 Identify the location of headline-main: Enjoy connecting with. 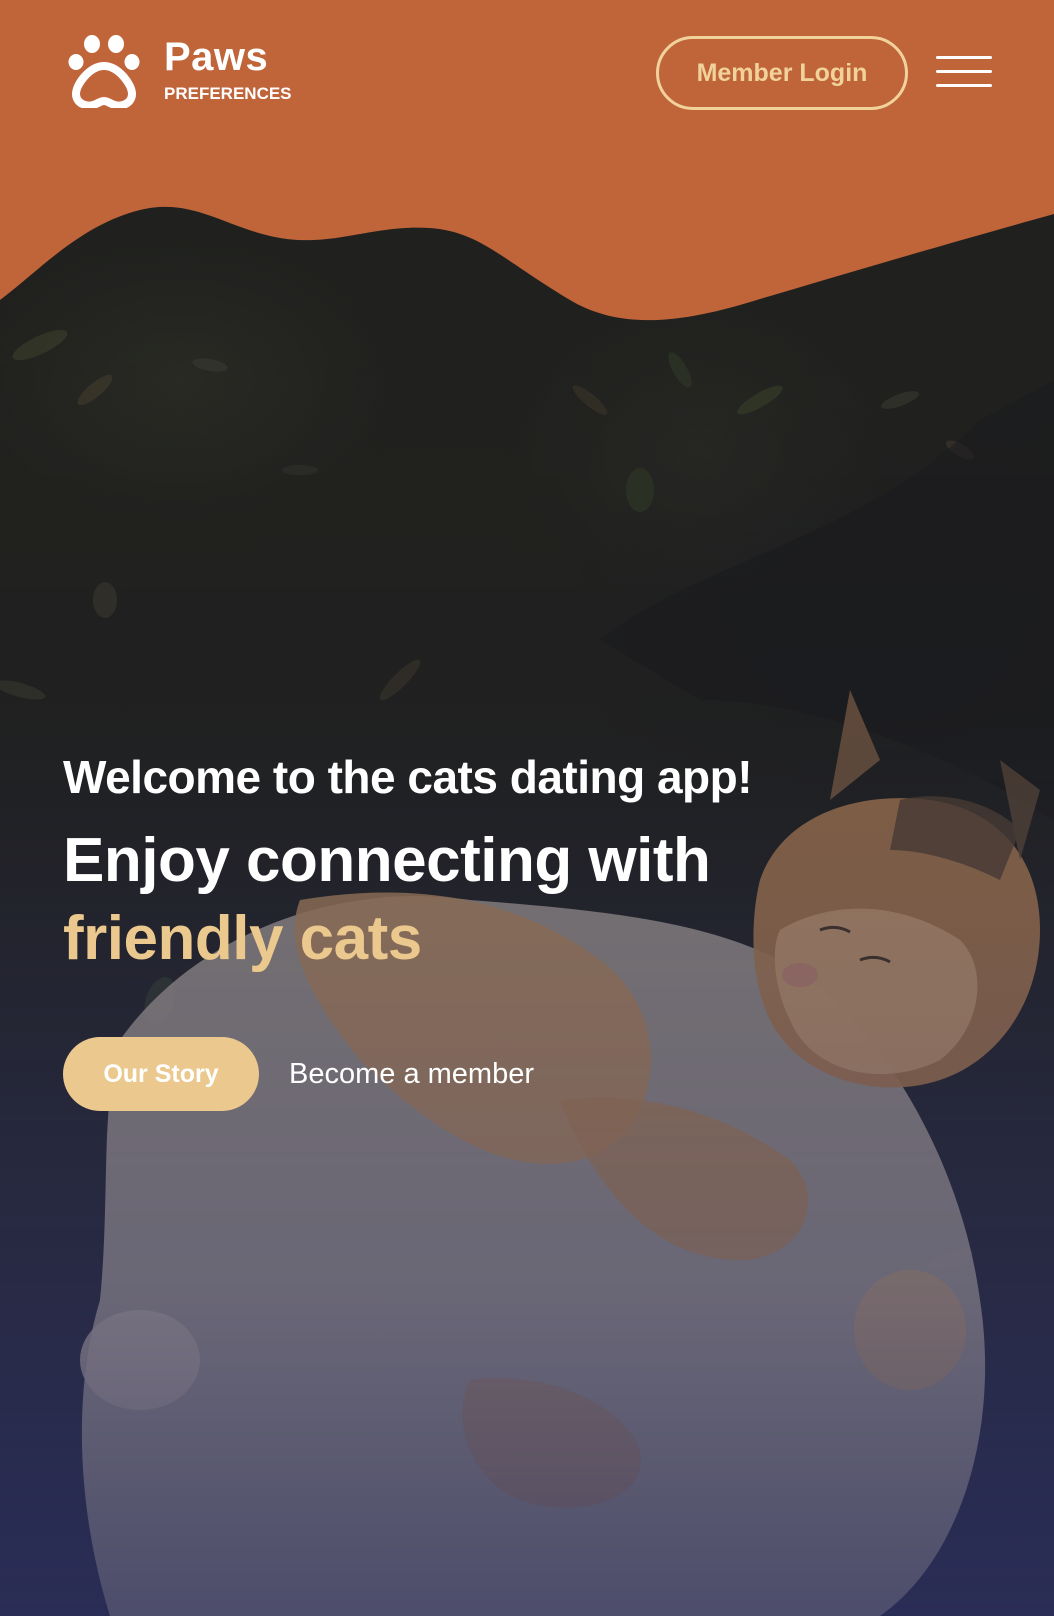
(387, 860).